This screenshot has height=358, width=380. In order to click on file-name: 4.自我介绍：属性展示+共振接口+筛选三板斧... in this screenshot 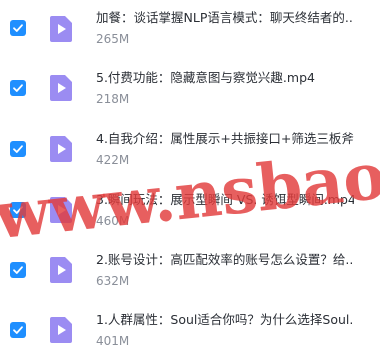, I will do `click(225, 139)`.